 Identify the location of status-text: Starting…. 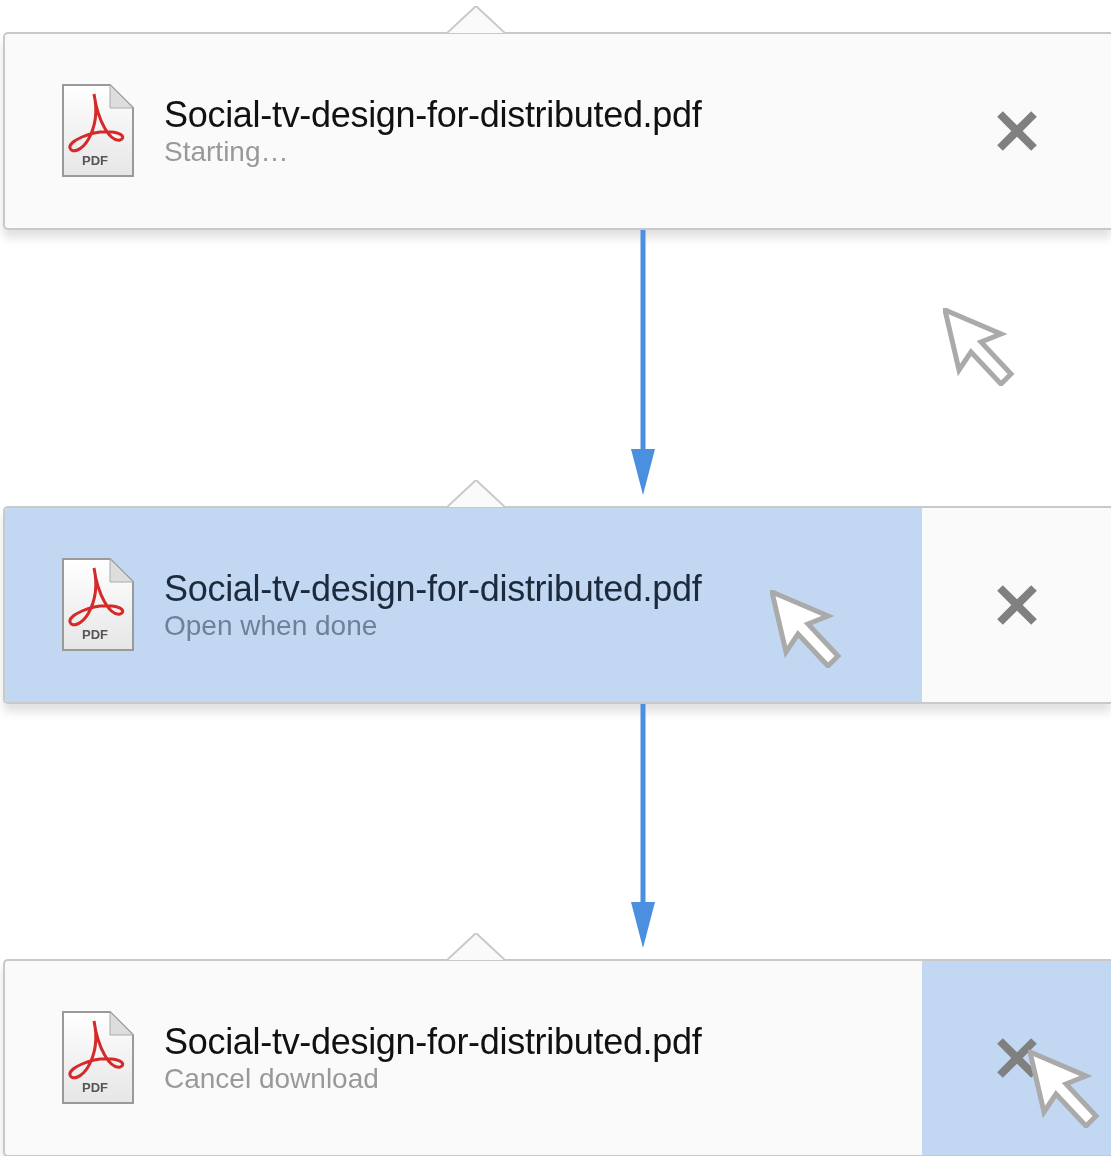
(227, 152).